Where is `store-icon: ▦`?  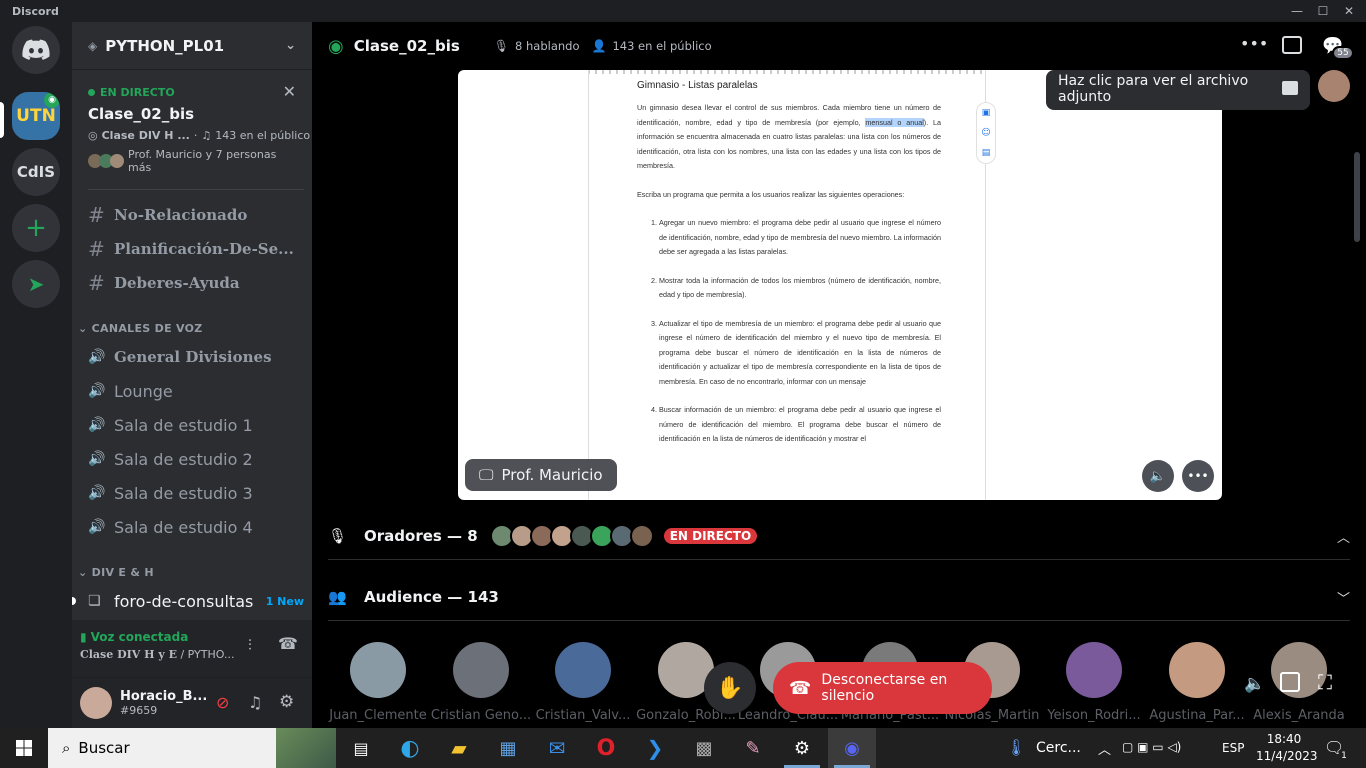 store-icon: ▦ is located at coordinates (508, 748).